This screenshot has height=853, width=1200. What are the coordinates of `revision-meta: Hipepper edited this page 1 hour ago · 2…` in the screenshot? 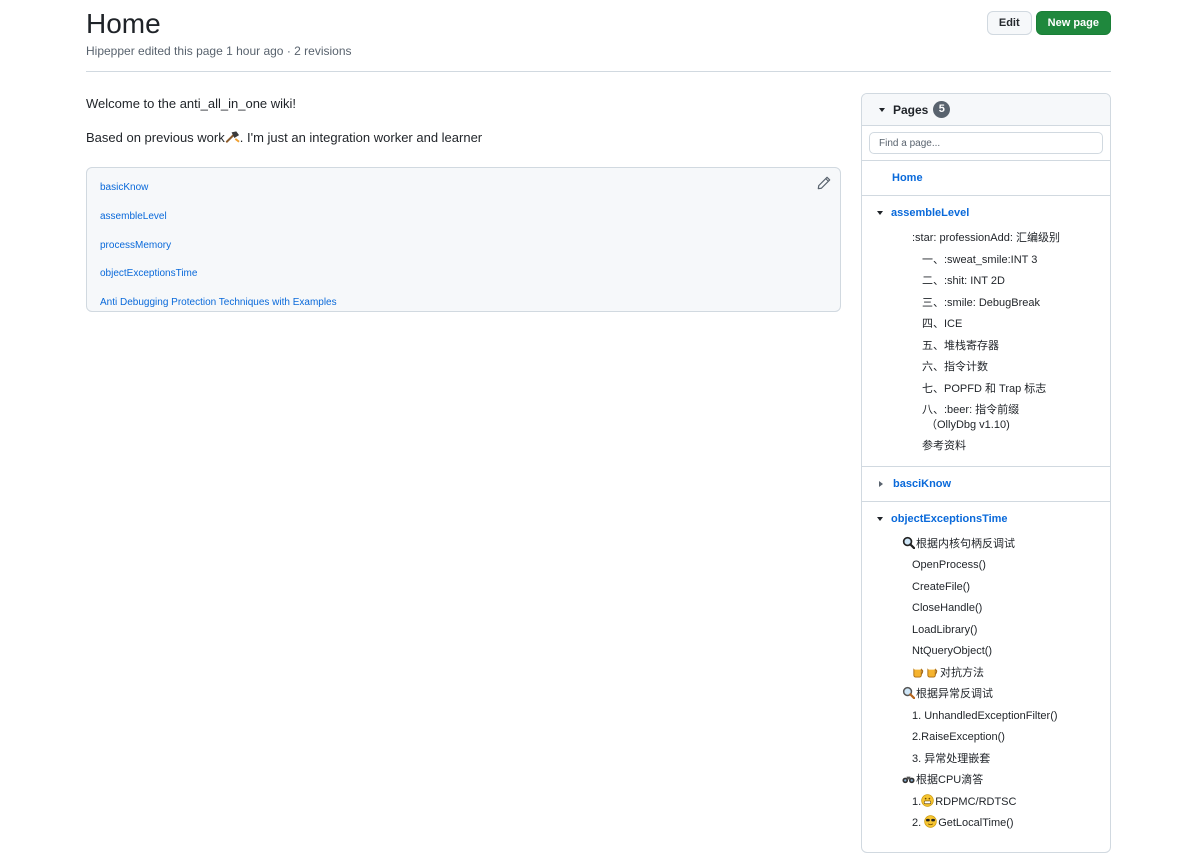 It's located at (219, 51).